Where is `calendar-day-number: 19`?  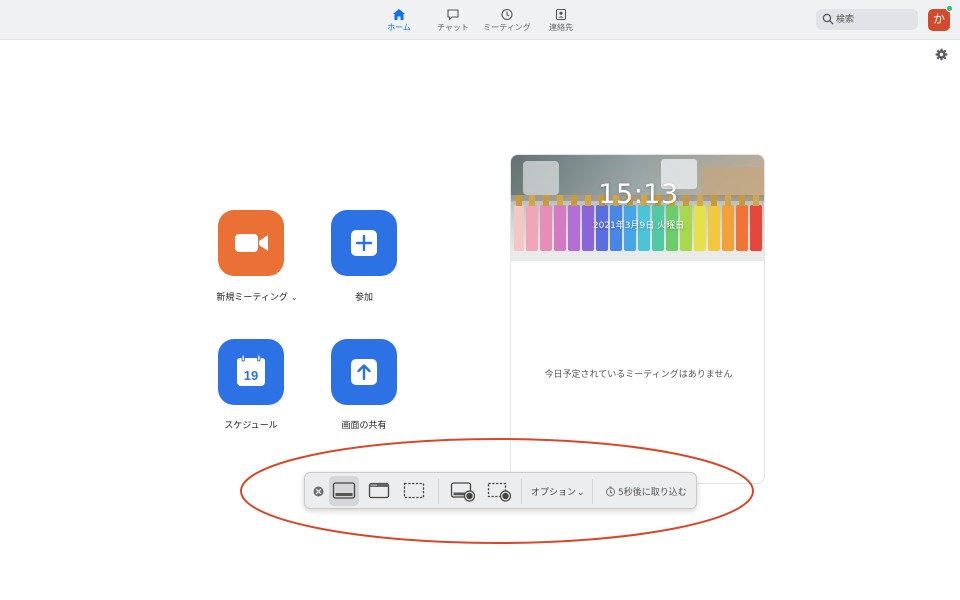
calendar-day-number: 19 is located at coordinates (251, 375).